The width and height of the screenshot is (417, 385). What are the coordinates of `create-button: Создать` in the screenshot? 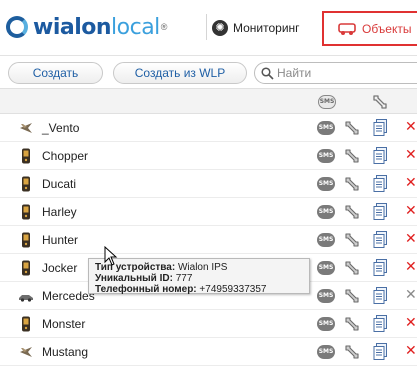 It's located at (55, 73).